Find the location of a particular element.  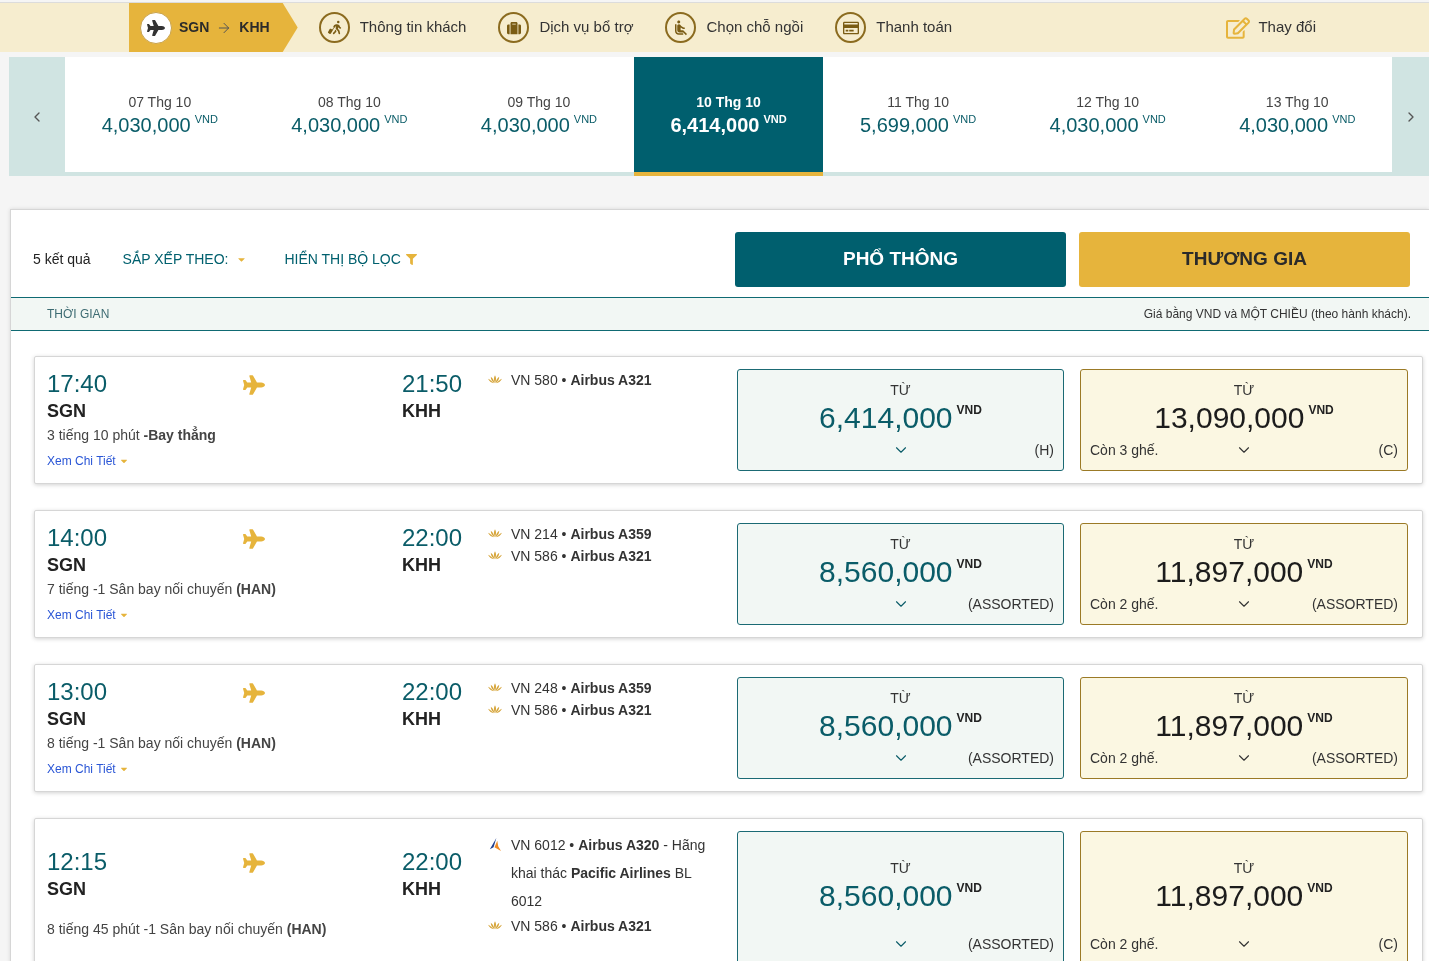

duration-text: 3 tiếng 10 phút -Bay thẳng is located at coordinates (131, 435).